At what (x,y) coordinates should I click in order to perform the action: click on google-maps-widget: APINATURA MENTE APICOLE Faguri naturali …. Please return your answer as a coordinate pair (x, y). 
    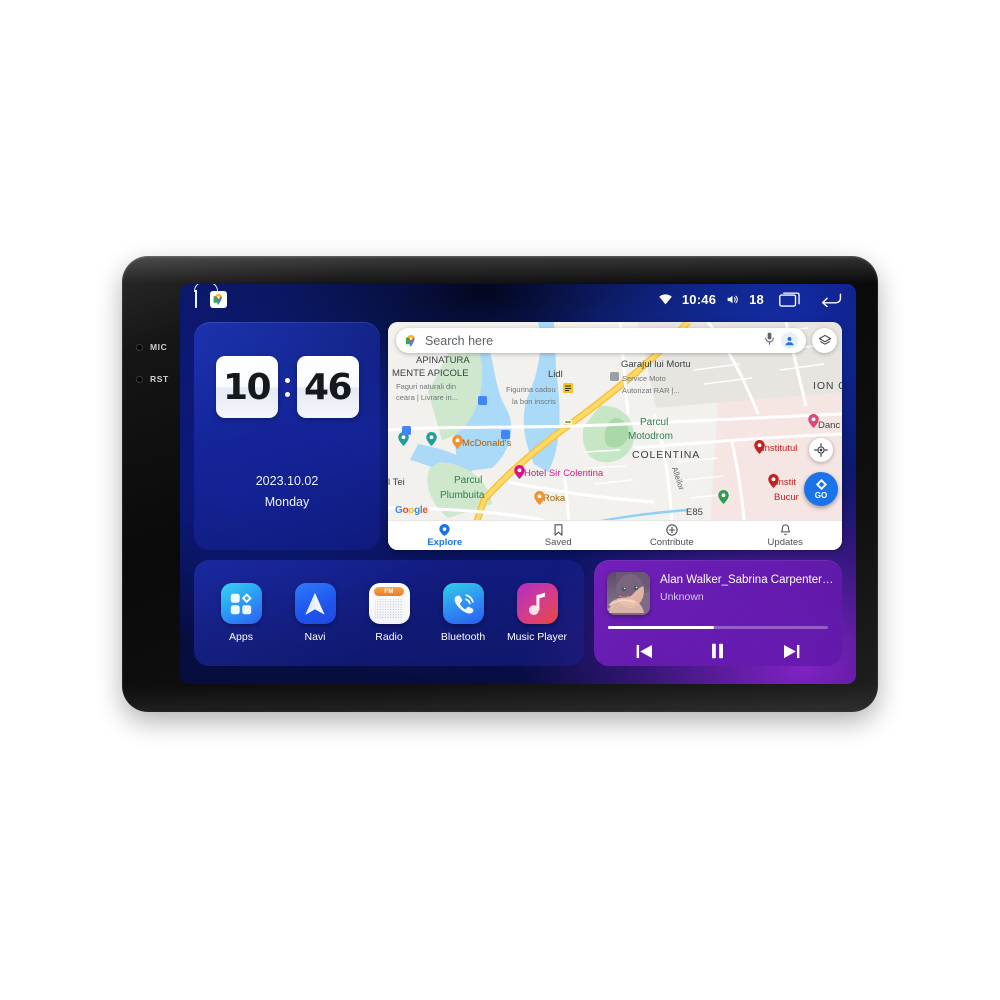
    Looking at the image, I should click on (615, 436).